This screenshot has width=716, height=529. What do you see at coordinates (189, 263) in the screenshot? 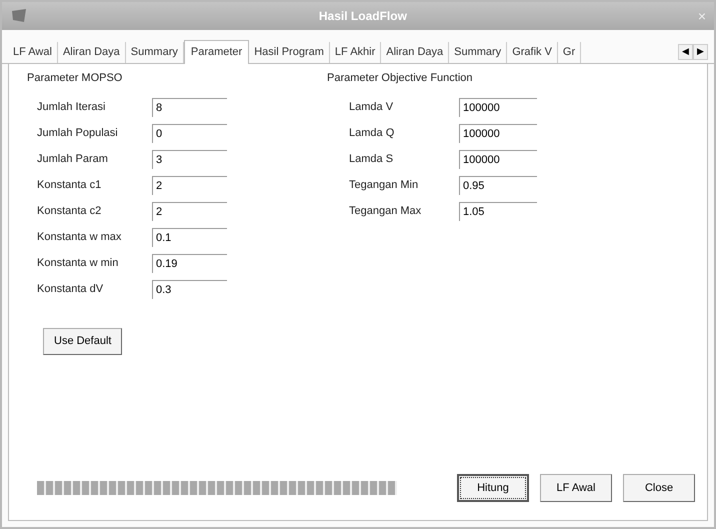
I see `input-field: 0.19` at bounding box center [189, 263].